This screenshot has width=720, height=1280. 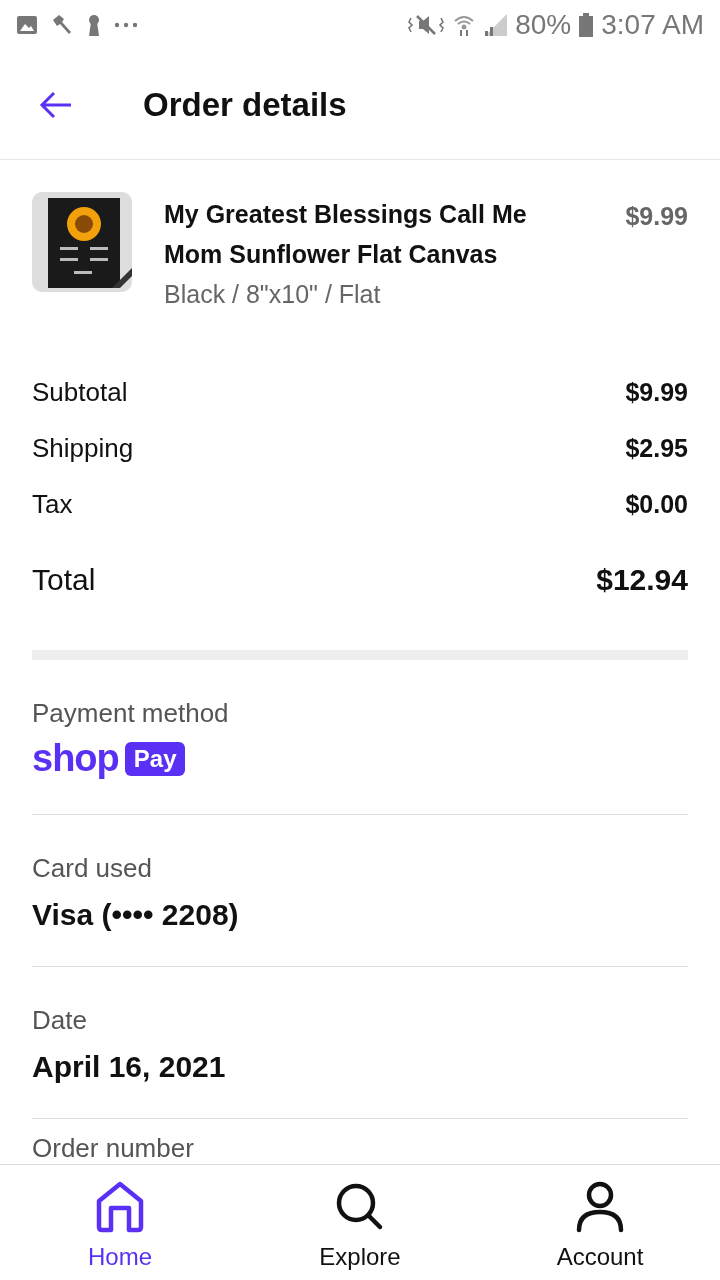 I want to click on battery-icon, so click(x=586, y=25).